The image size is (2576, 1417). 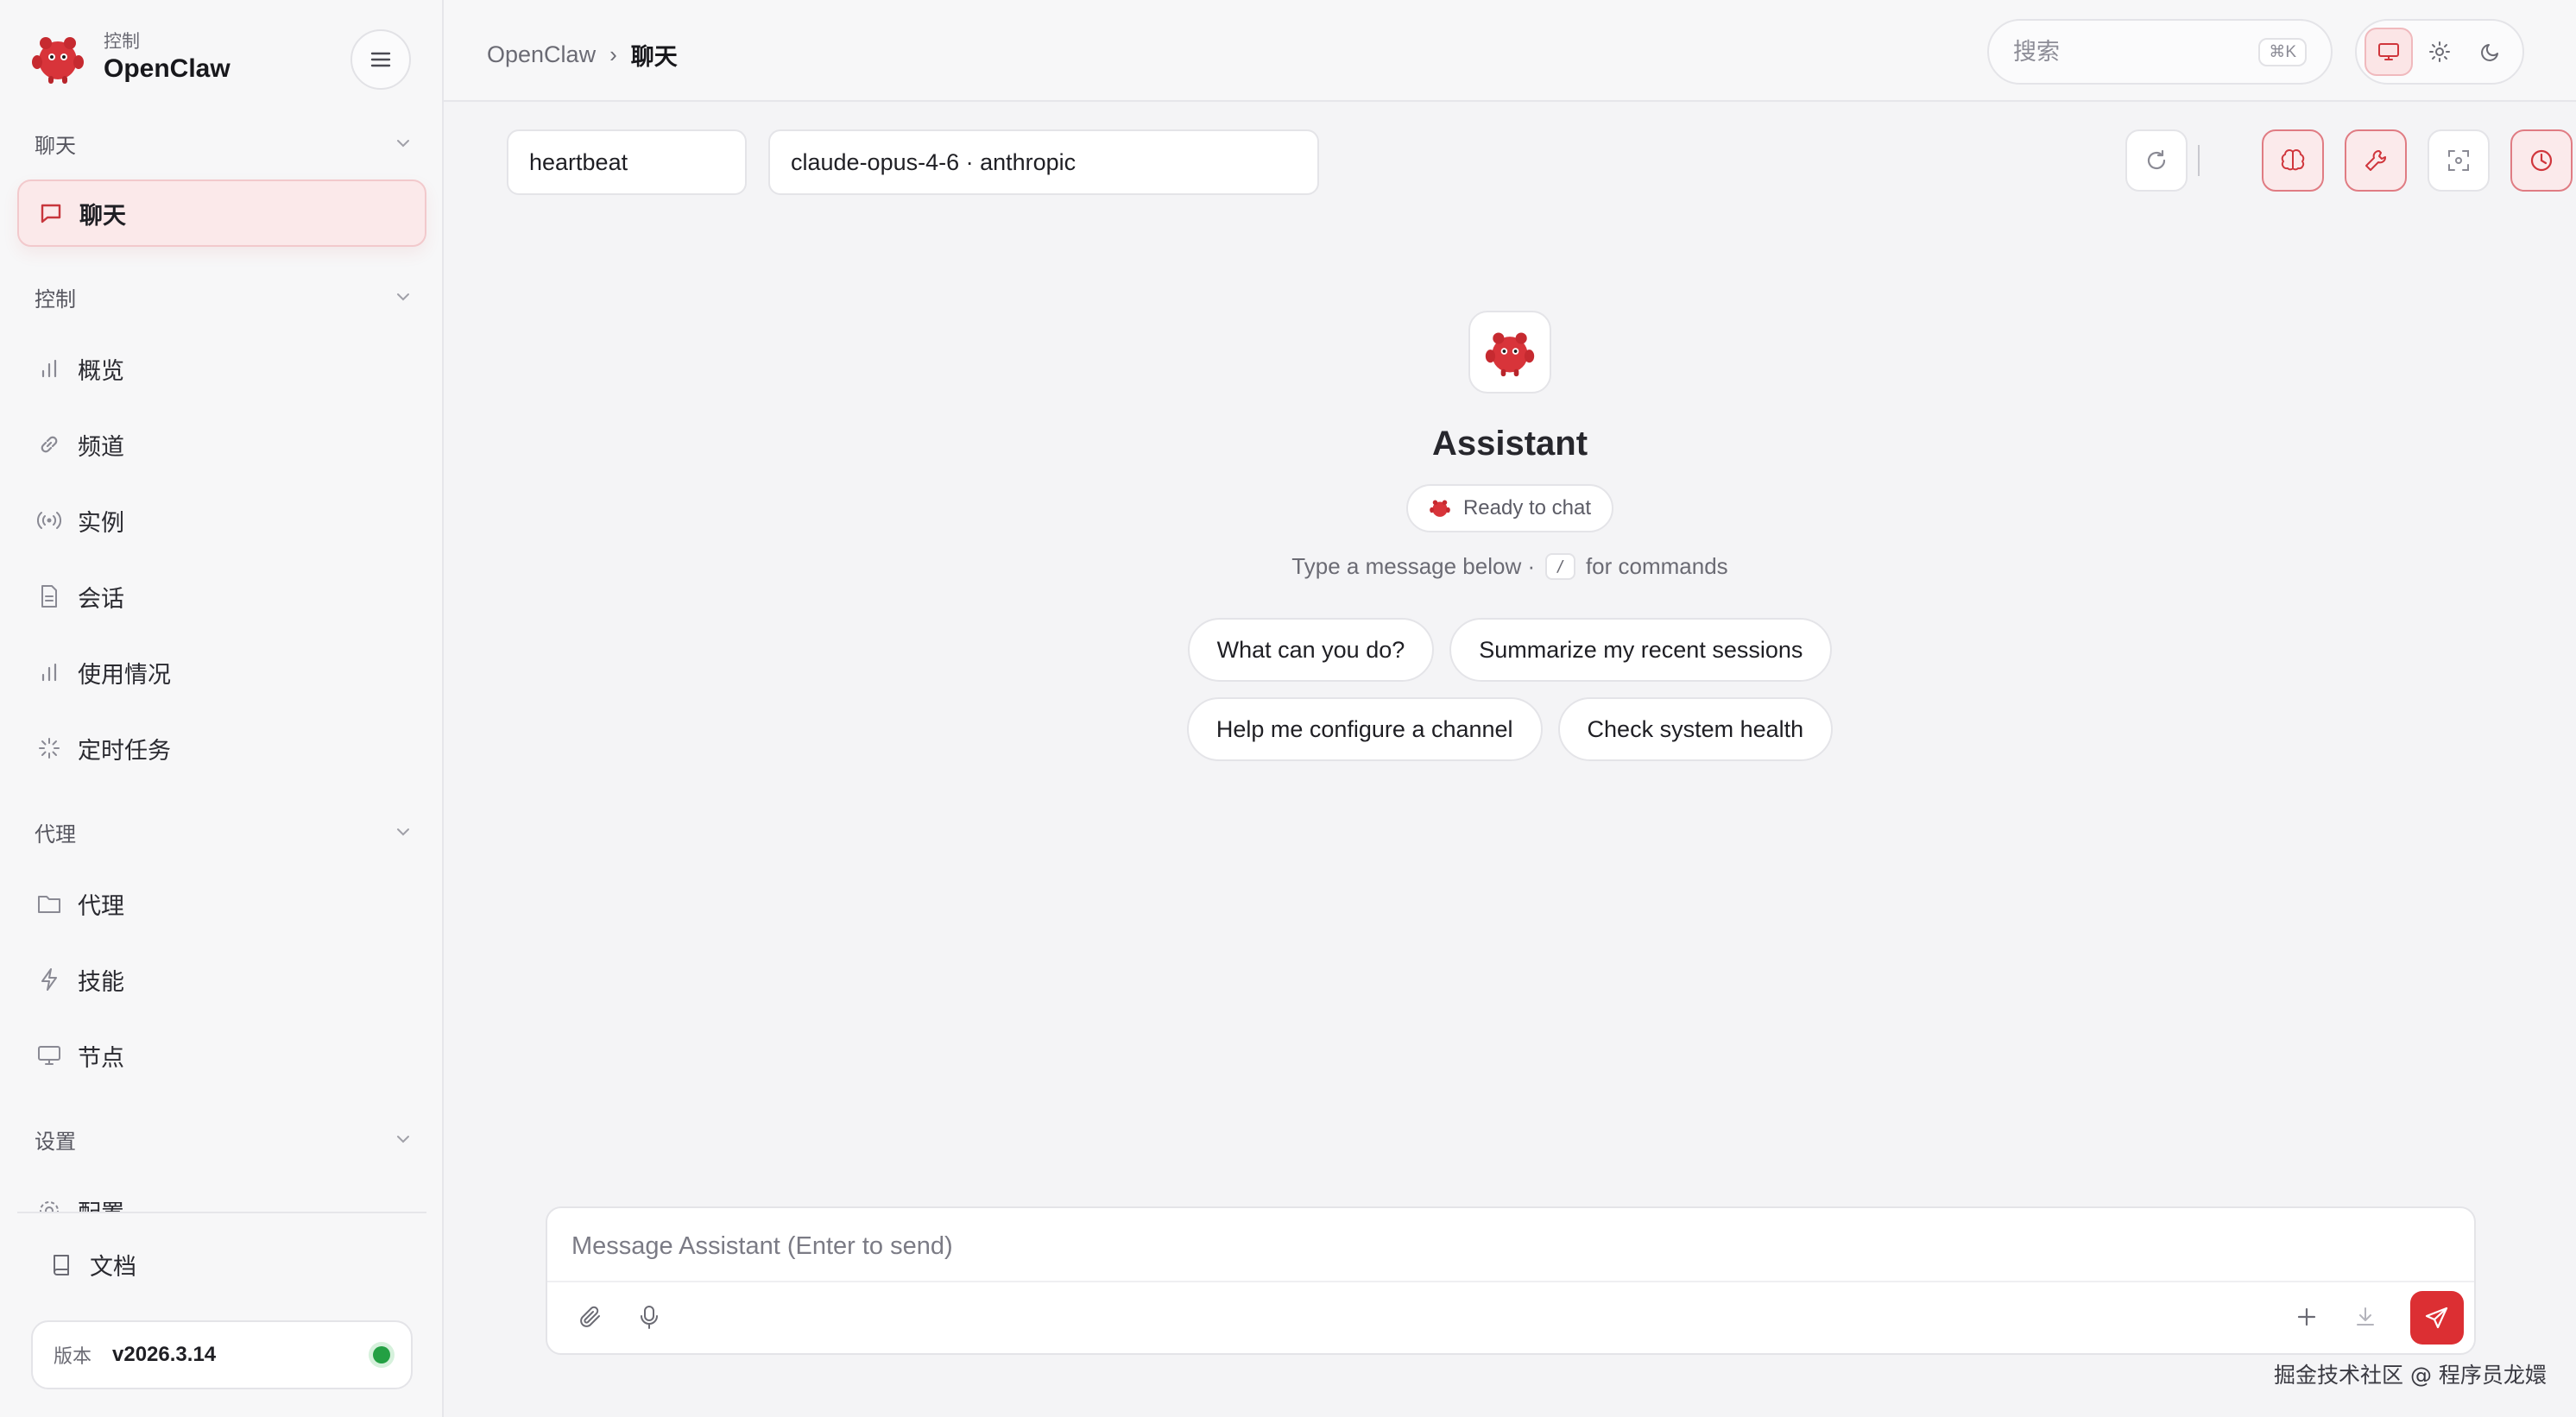 I want to click on scan-focus-icon, so click(x=2458, y=160).